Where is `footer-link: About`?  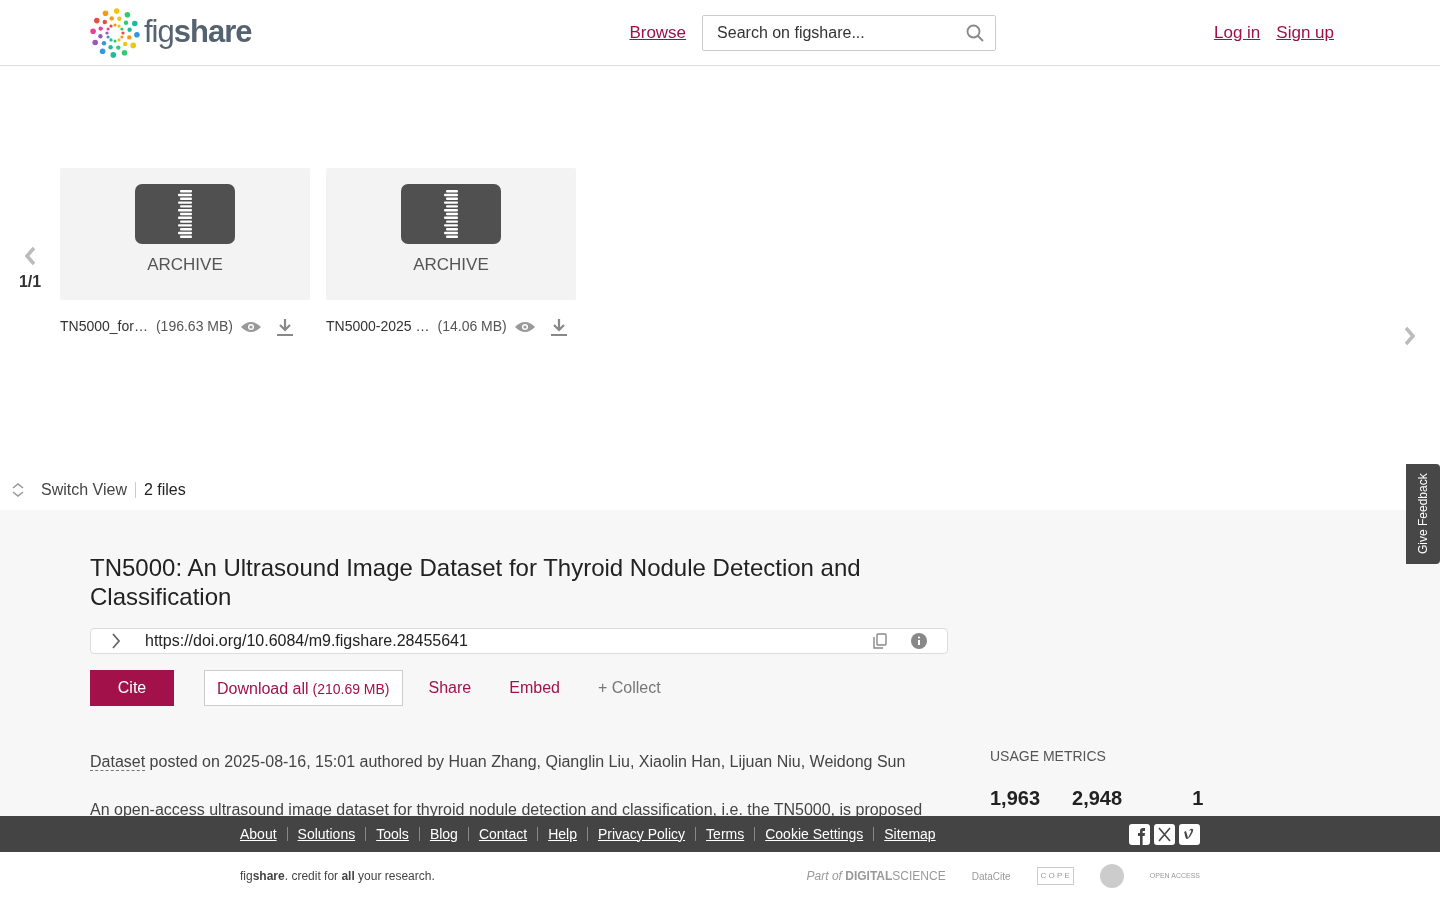
footer-link: About is located at coordinates (258, 834).